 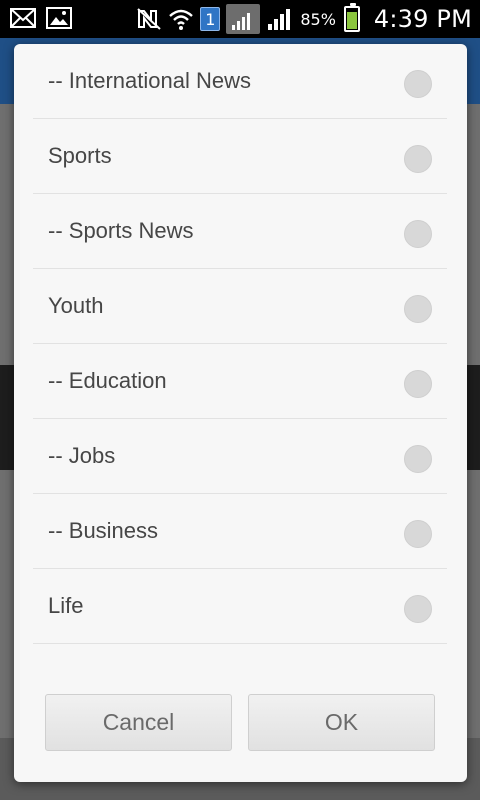 I want to click on image-icon, so click(x=59, y=18).